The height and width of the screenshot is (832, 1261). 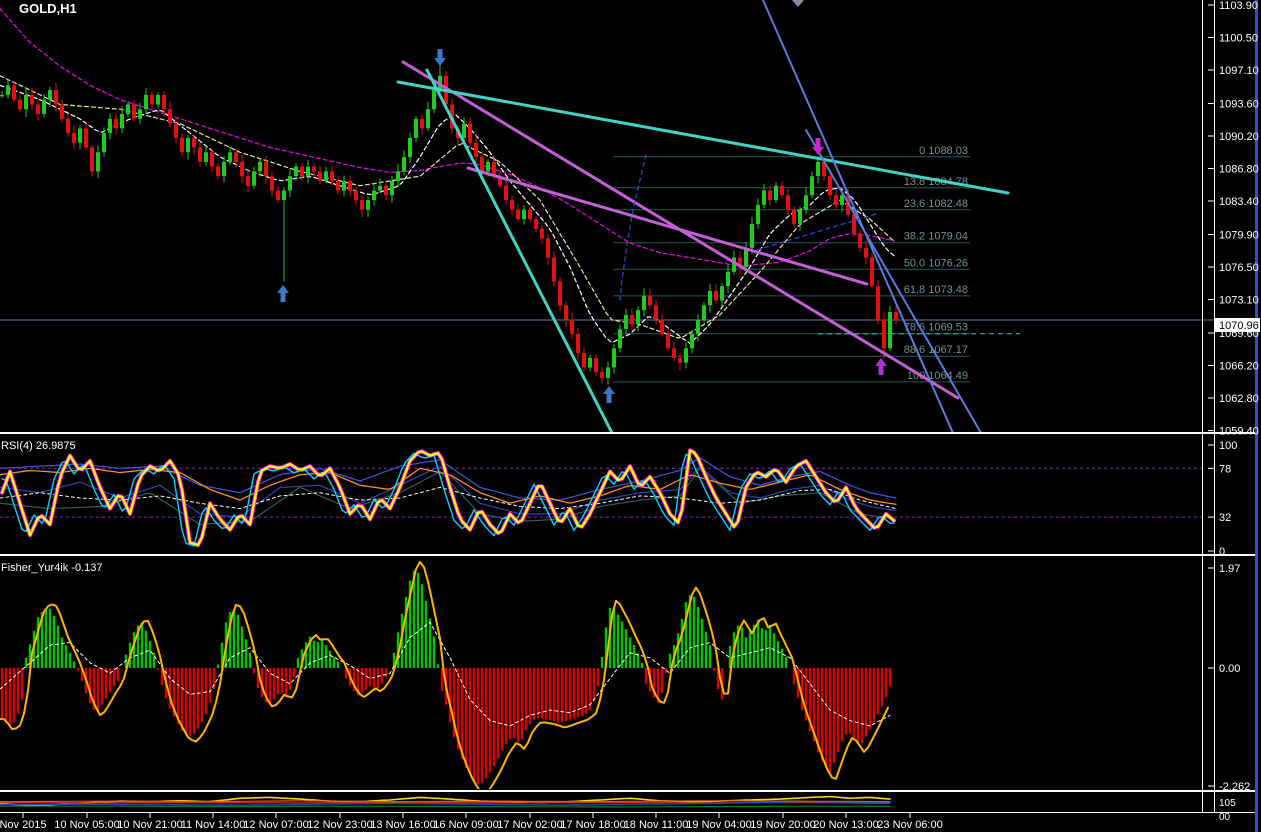 What do you see at coordinates (445, 801) in the screenshot?
I see `mini-orange` at bounding box center [445, 801].